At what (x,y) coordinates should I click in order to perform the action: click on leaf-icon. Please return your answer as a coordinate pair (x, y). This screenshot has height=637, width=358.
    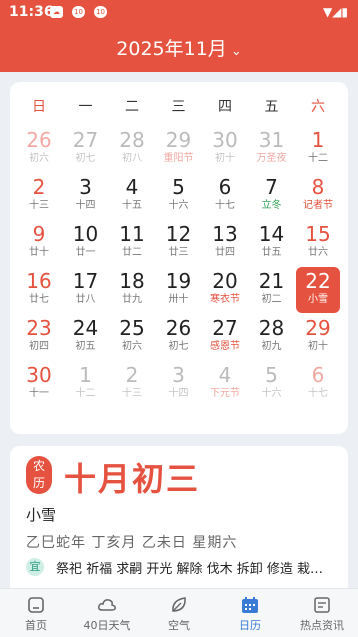
    Looking at the image, I should click on (179, 604).